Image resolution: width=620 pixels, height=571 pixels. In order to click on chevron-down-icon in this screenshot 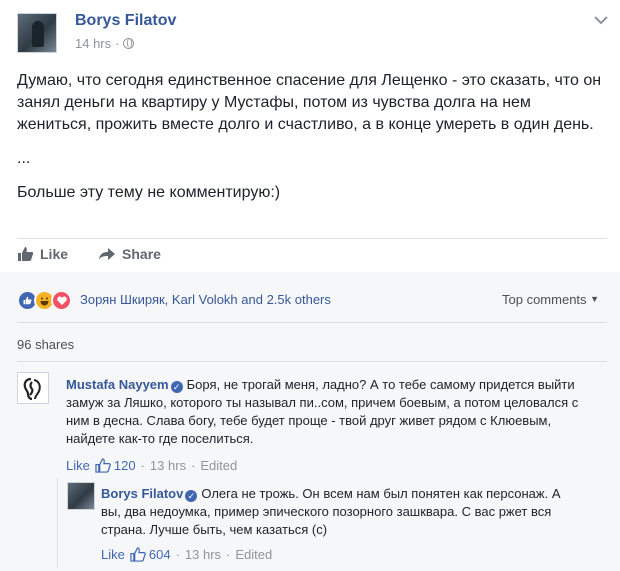, I will do `click(601, 20)`.